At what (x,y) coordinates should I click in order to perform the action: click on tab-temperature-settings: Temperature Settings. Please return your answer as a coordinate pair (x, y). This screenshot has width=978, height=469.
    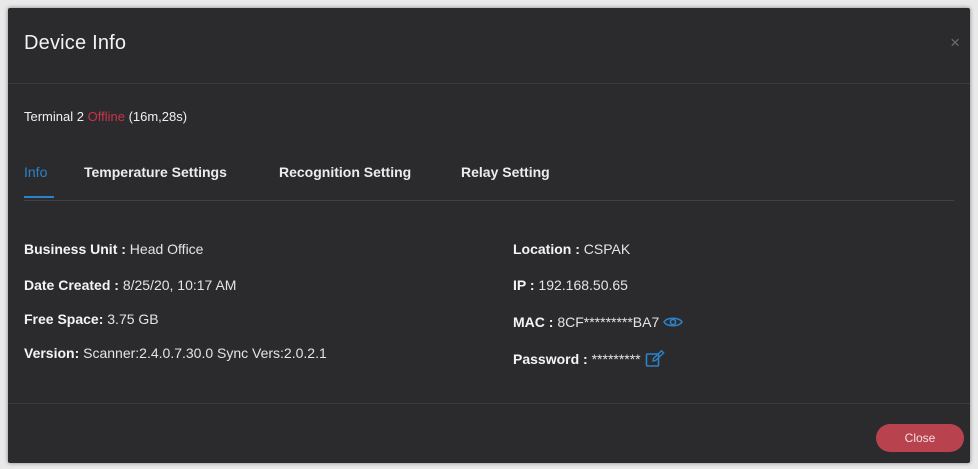
    Looking at the image, I should click on (155, 172).